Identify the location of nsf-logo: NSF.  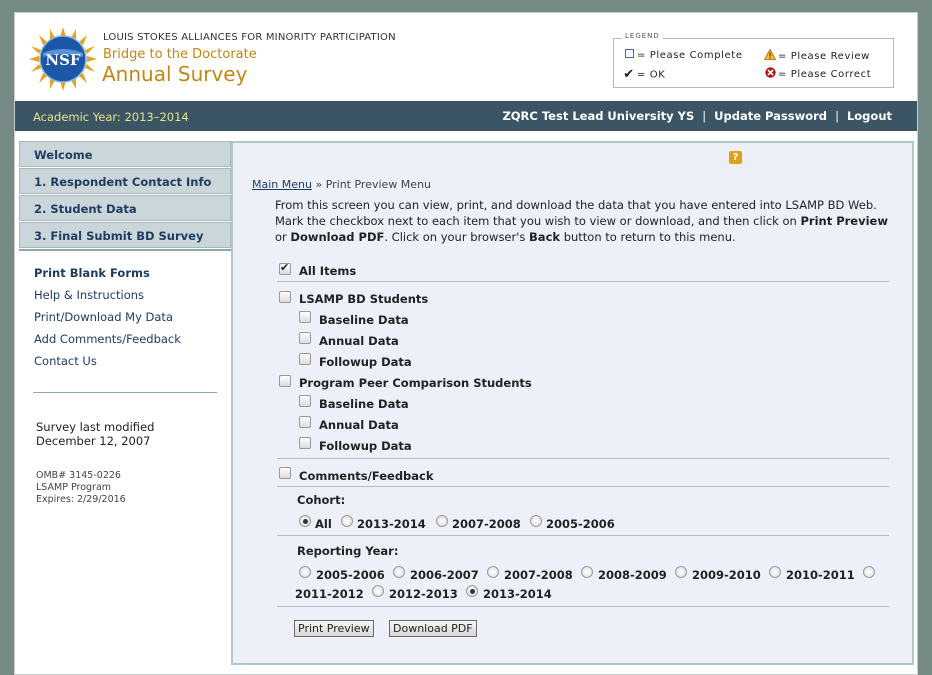
(63, 59).